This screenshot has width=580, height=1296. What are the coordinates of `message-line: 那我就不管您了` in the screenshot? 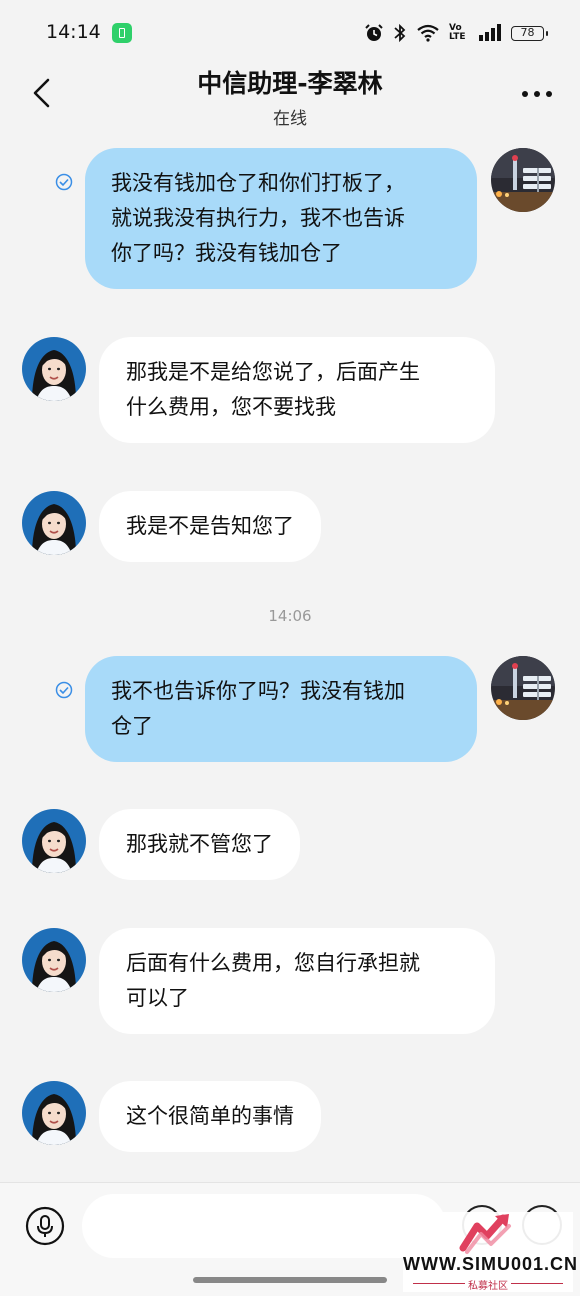 It's located at (199, 844).